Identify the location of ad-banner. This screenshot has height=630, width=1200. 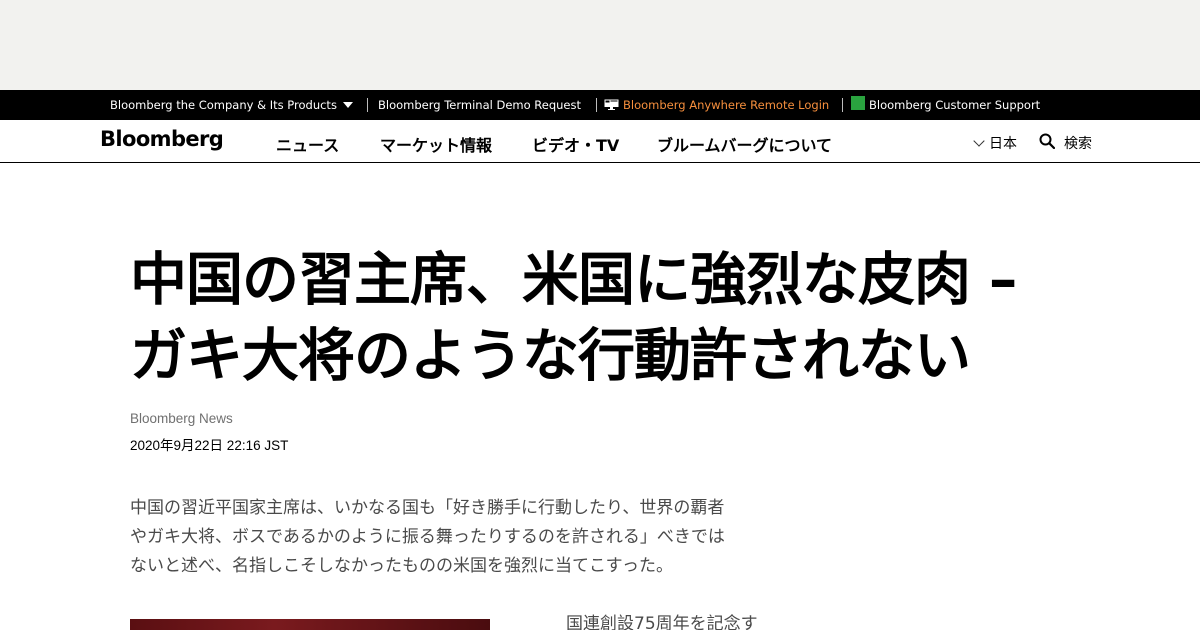
(600, 45).